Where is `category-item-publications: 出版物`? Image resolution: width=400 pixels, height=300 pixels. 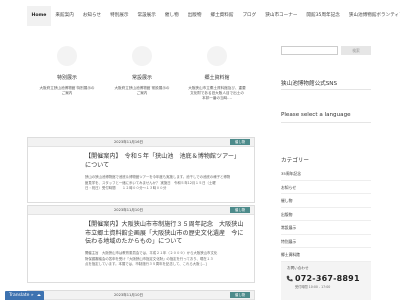
category-item-publications: 出版物 is located at coordinates (326, 214).